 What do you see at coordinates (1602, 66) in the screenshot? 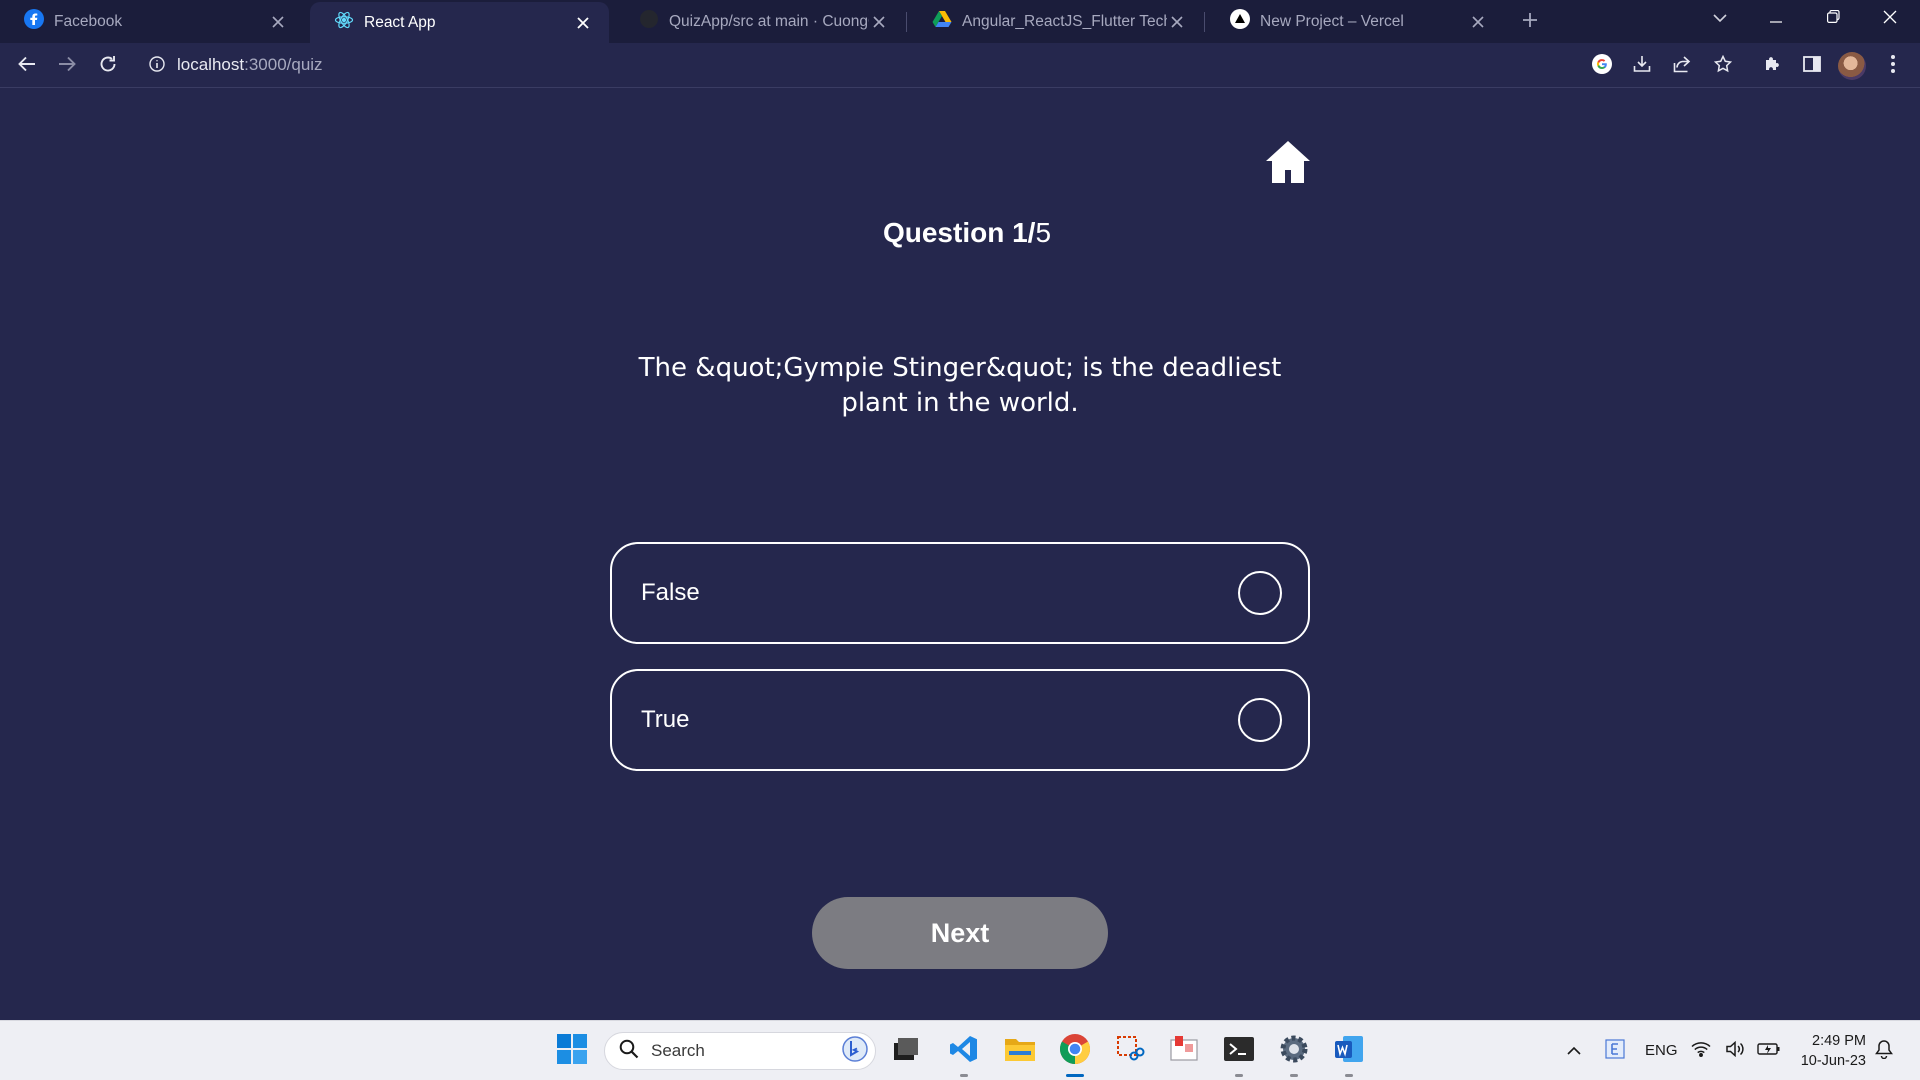
I see `google-lens-button` at bounding box center [1602, 66].